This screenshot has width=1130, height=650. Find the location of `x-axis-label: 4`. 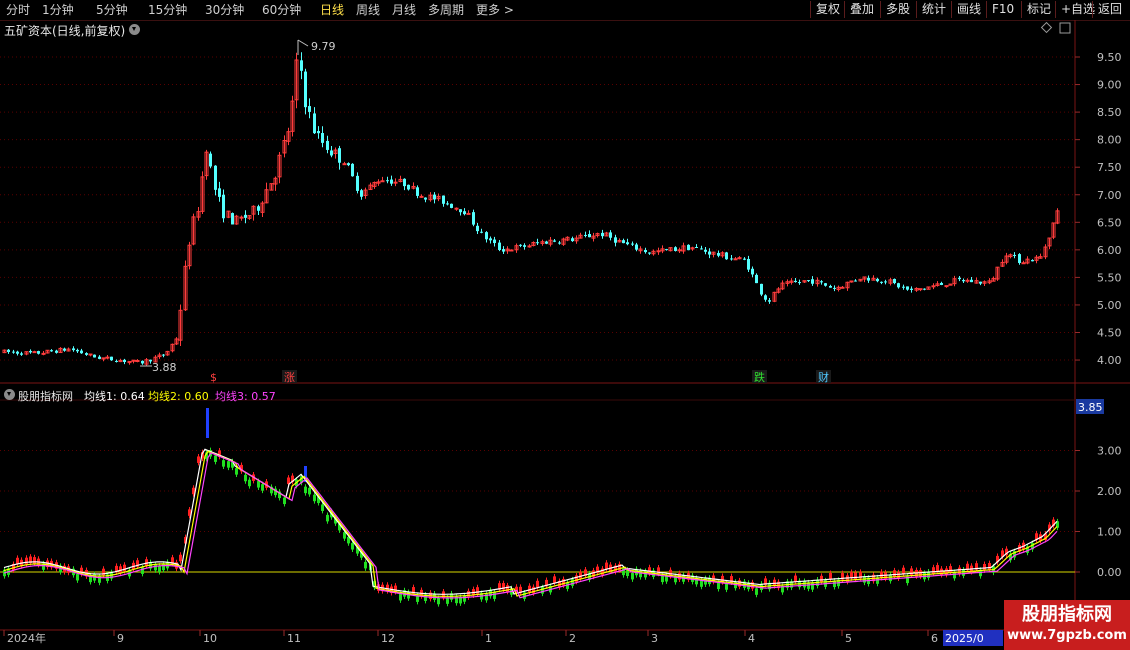

x-axis-label: 4 is located at coordinates (751, 638).